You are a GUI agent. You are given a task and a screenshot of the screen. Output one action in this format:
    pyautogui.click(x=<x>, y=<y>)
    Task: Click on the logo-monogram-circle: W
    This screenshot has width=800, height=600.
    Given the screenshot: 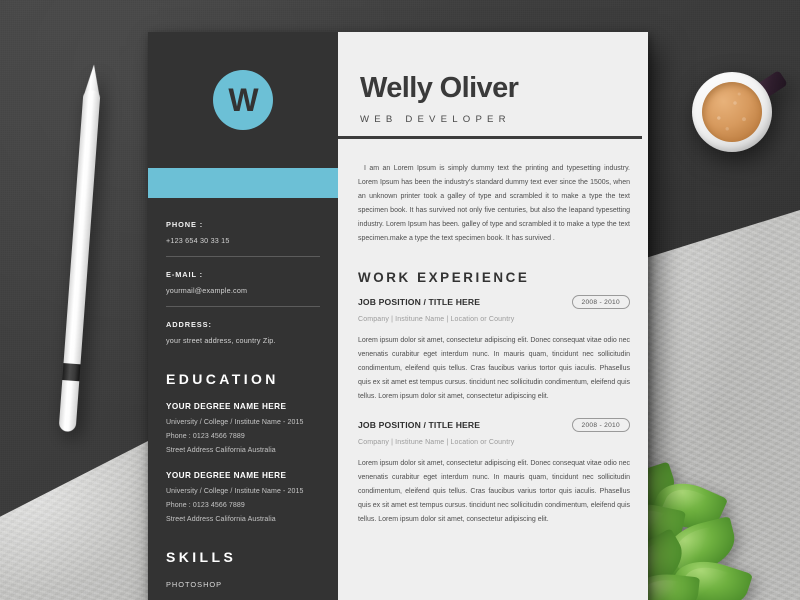 What is the action you would take?
    pyautogui.click(x=243, y=100)
    